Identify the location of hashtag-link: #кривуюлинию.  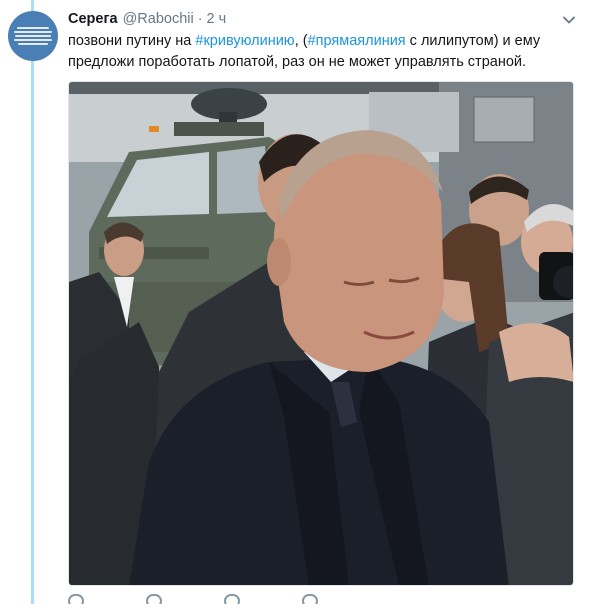
(244, 41).